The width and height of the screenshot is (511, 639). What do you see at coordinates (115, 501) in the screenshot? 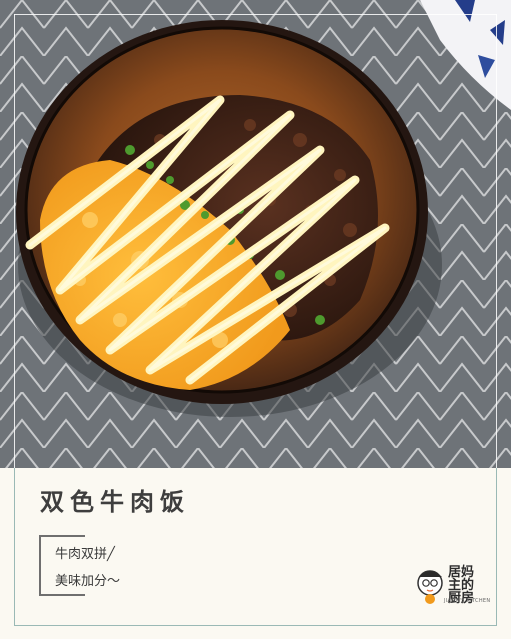
I see `dish-title: 双色牛肉饭` at bounding box center [115, 501].